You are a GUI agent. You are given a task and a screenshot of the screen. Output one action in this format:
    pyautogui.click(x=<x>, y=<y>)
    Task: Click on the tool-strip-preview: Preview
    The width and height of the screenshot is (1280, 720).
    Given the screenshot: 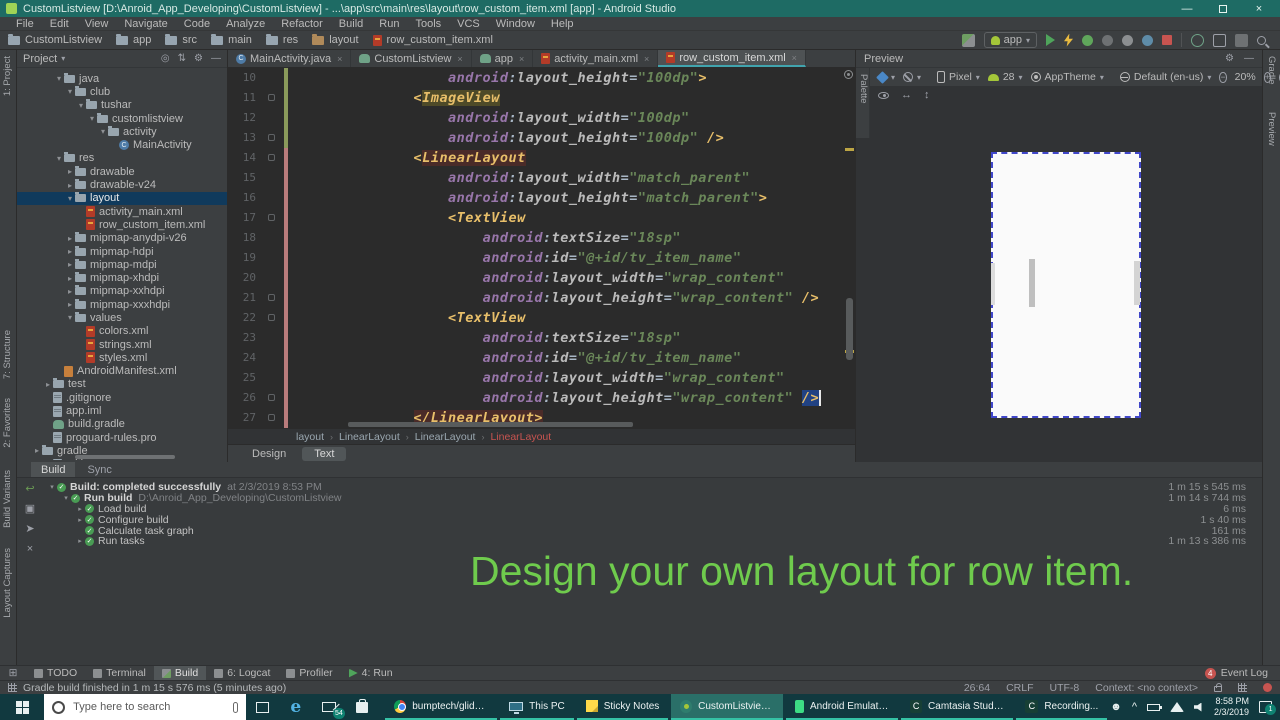 What is the action you would take?
    pyautogui.click(x=1271, y=129)
    